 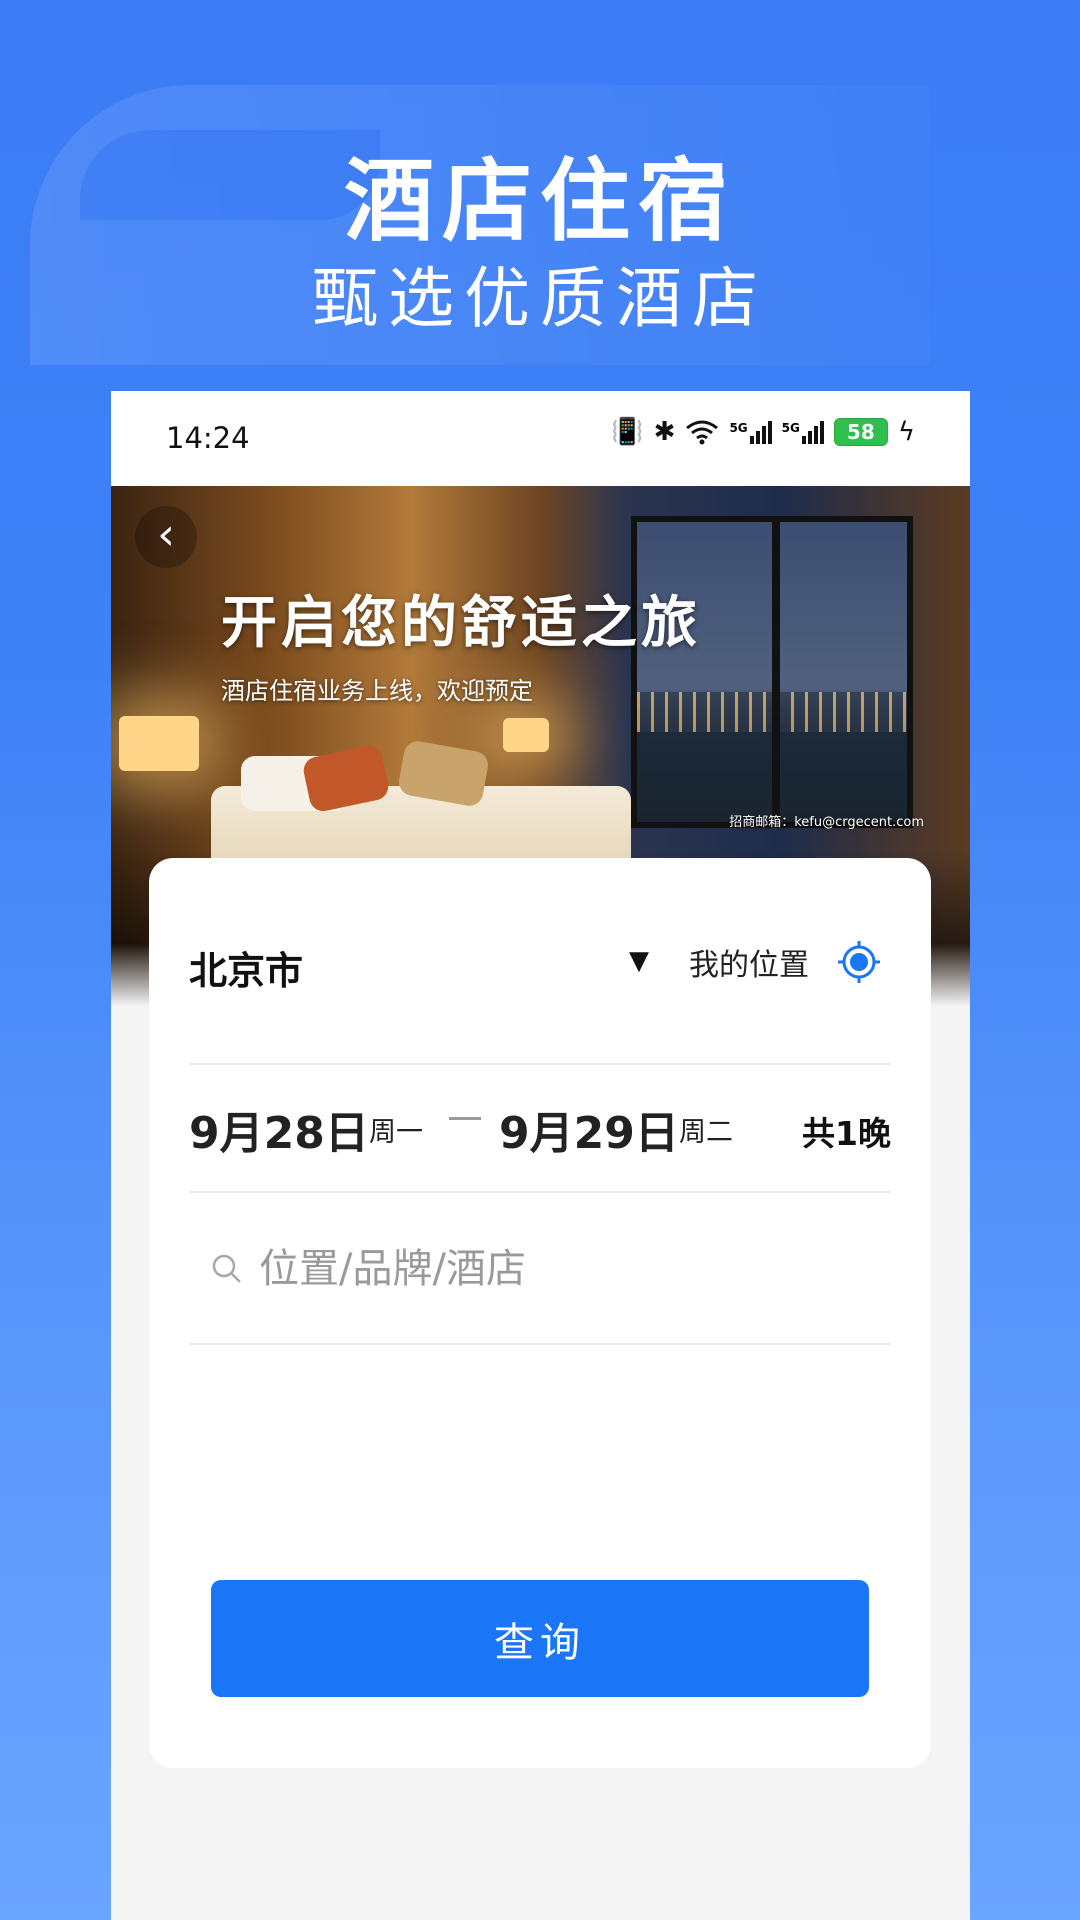 What do you see at coordinates (589, 1129) in the screenshot?
I see `checkout-date: 9月29日` at bounding box center [589, 1129].